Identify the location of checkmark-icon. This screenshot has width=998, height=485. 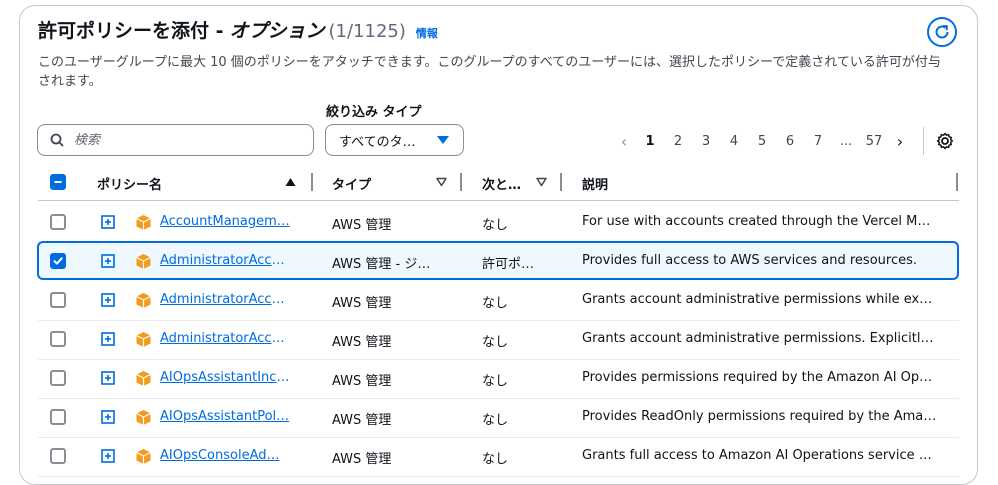
(58, 261).